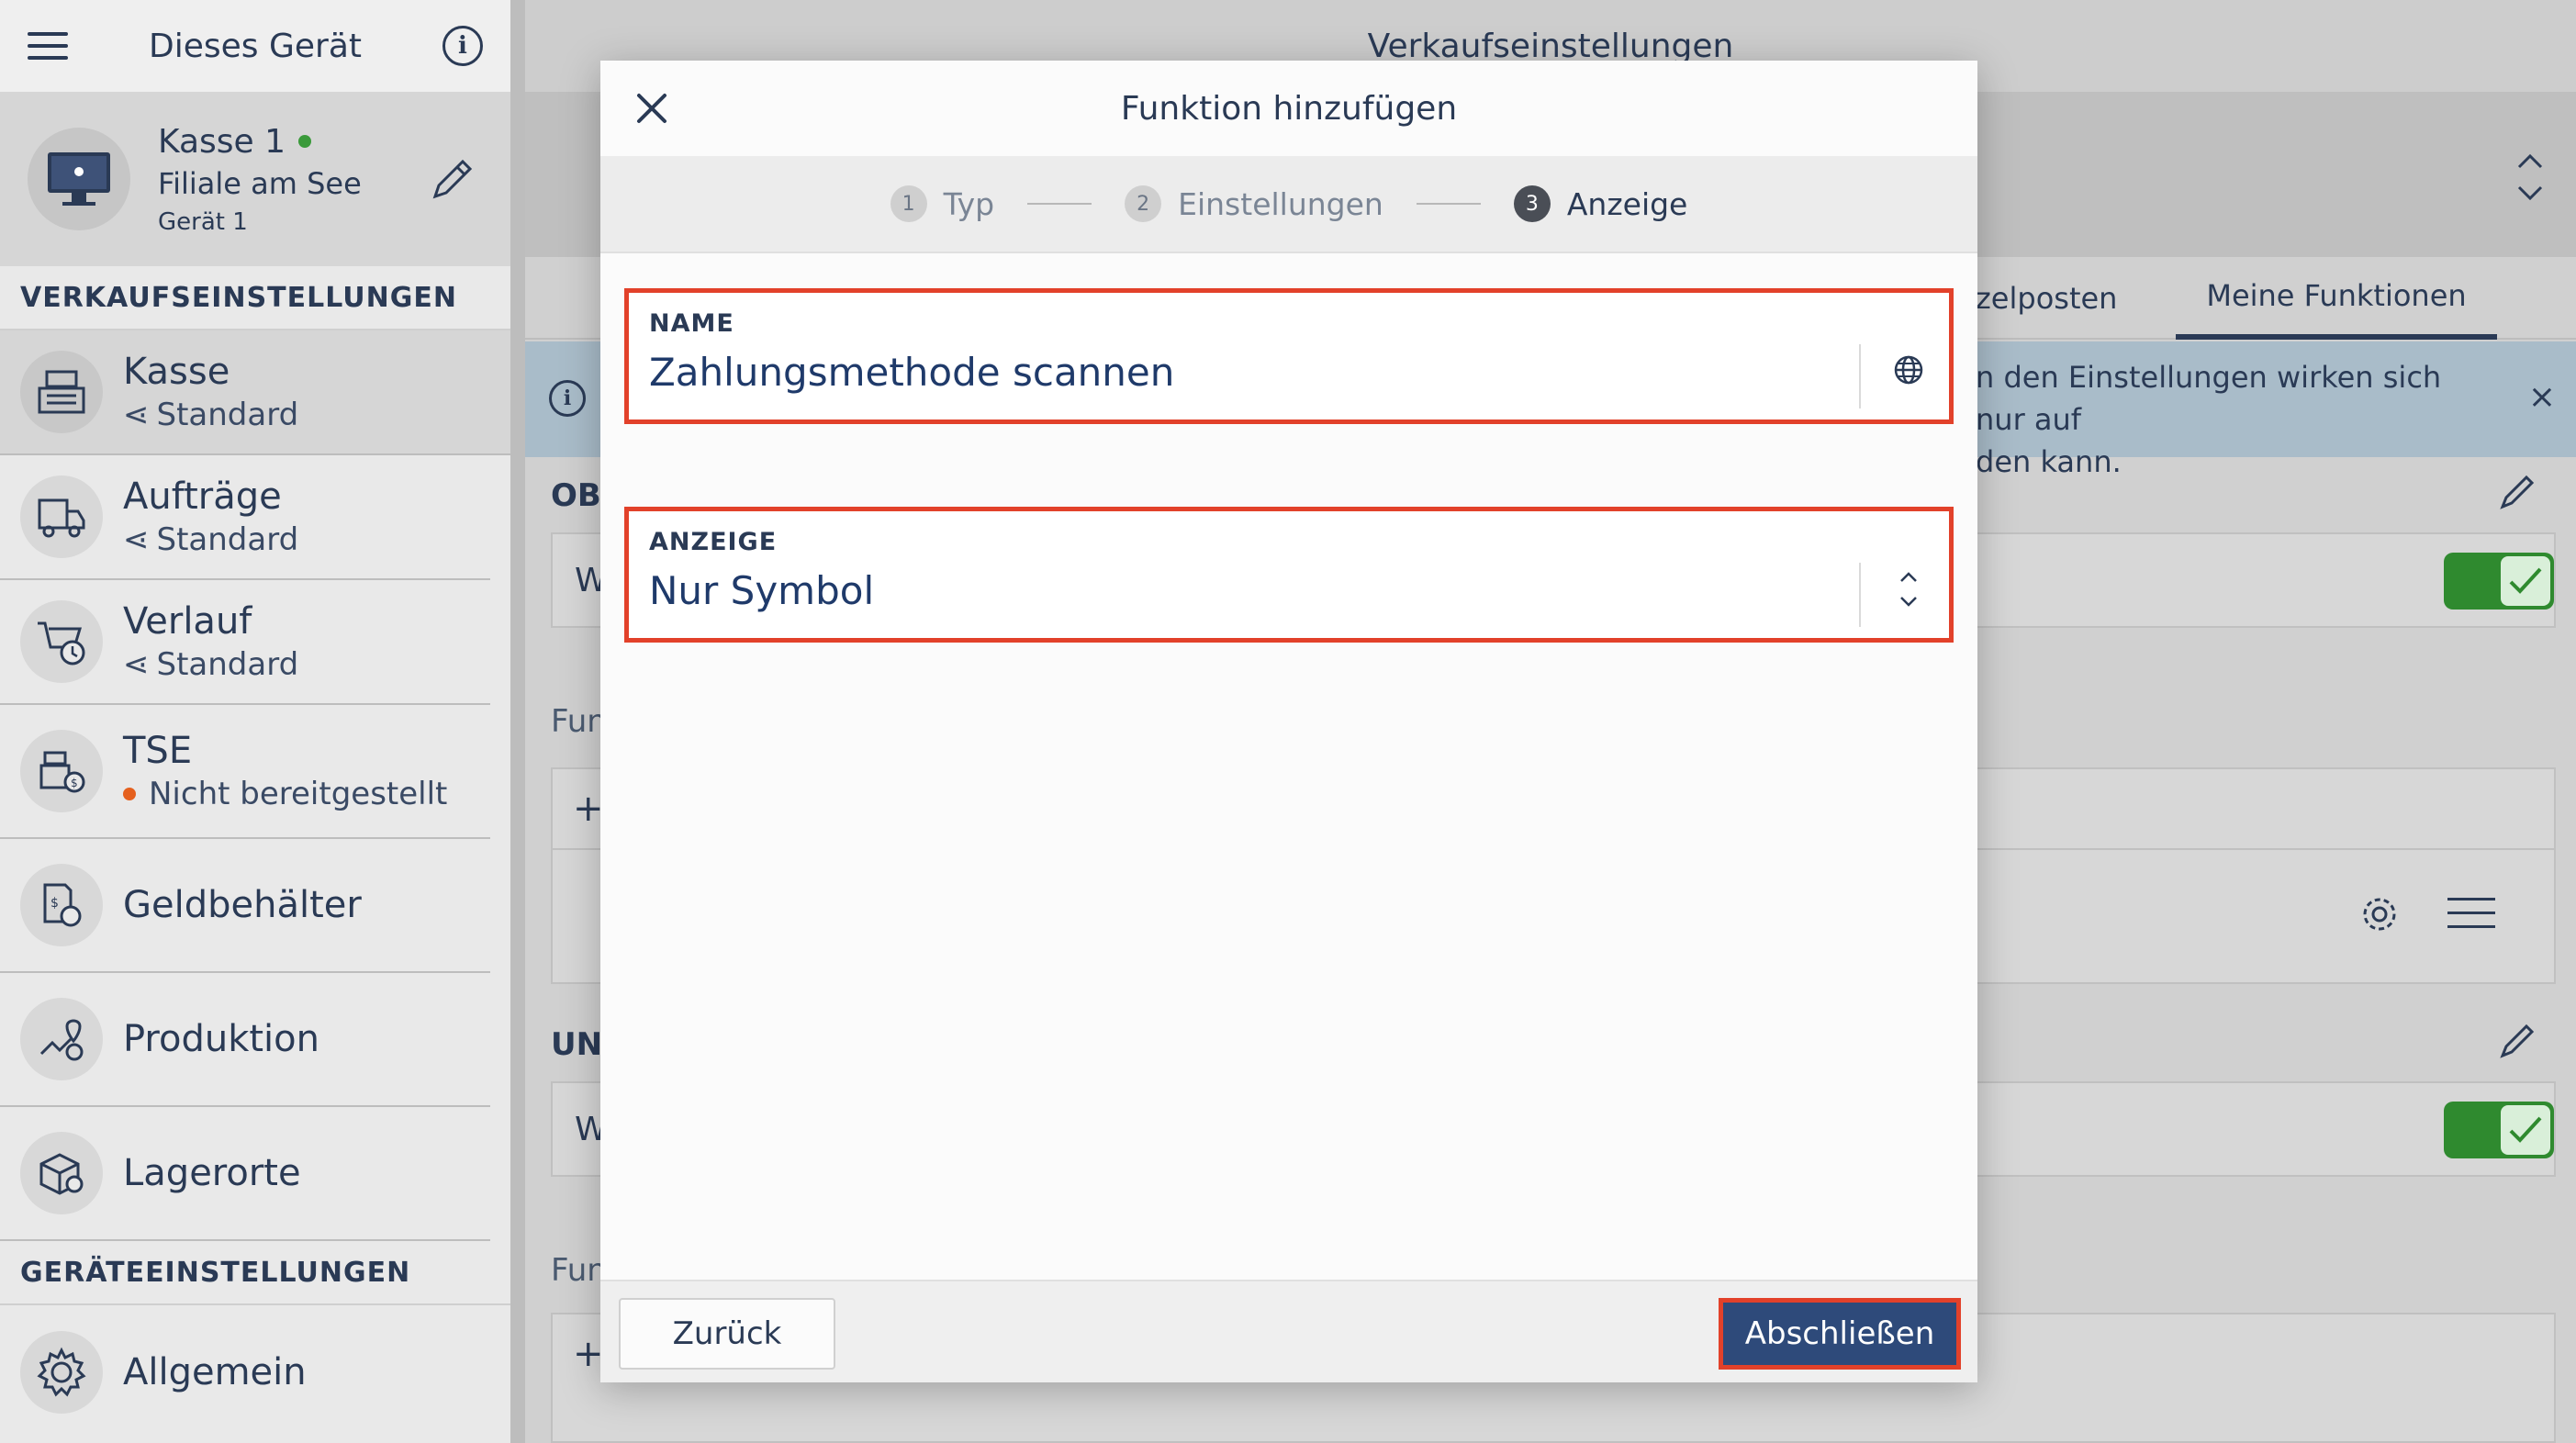 This screenshot has height=1443, width=2576. Describe the element at coordinates (1289, 575) in the screenshot. I see `display-field: ANZEIGE Nur Symbol` at that location.